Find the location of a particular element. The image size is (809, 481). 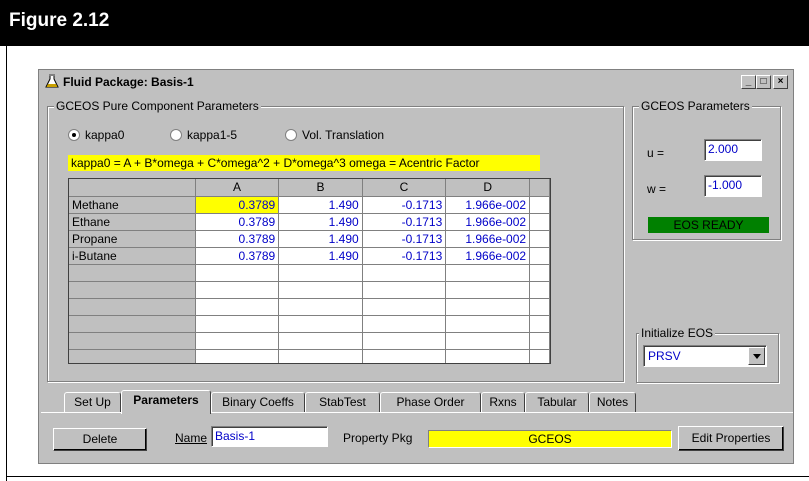

figure-header: Figure 2.12 is located at coordinates (404, 23).